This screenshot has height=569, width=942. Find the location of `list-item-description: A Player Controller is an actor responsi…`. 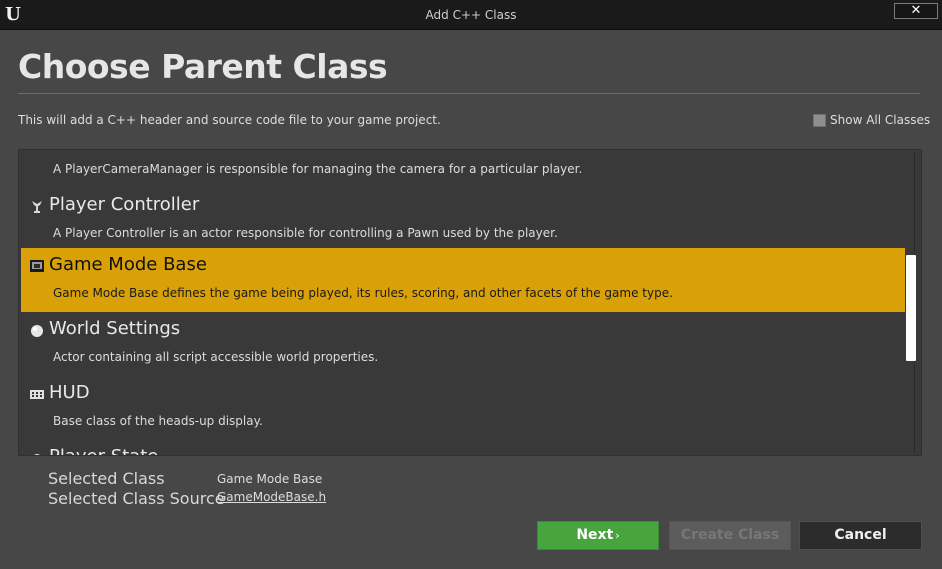

list-item-description: A Player Controller is an actor responsi… is located at coordinates (305, 233).